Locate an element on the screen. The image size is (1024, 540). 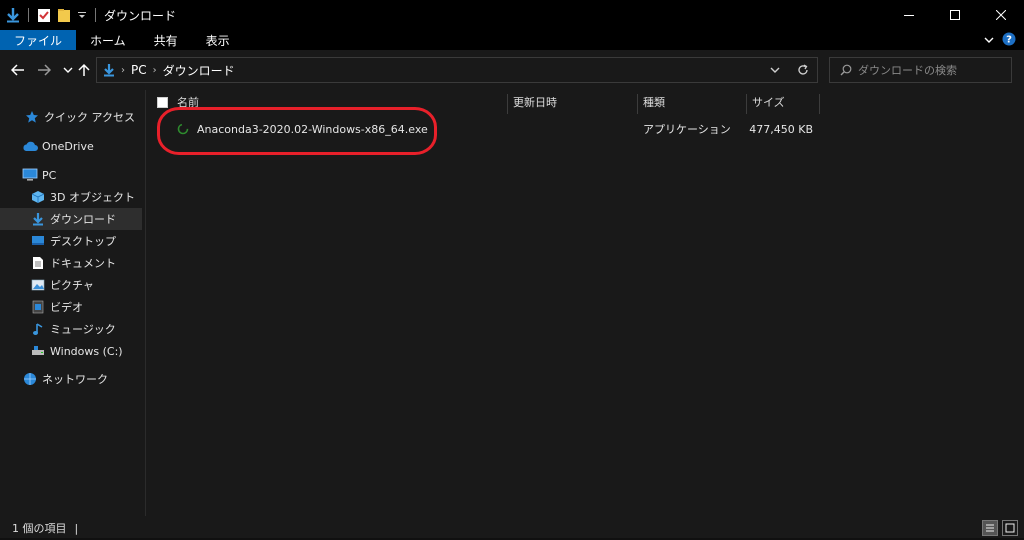
maximize-button is located at coordinates (955, 15).